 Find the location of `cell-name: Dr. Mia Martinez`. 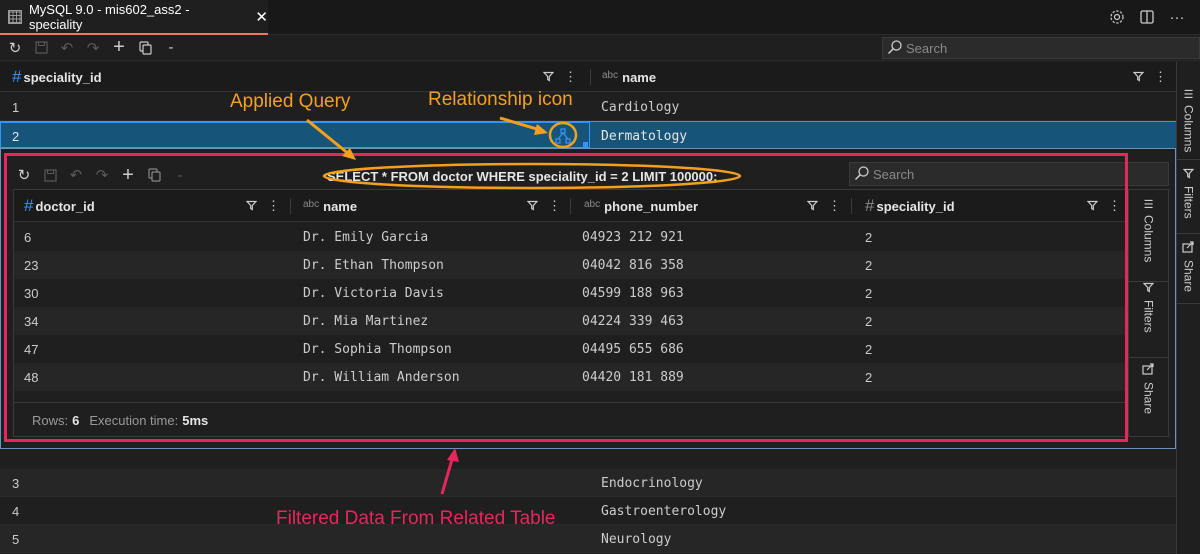

cell-name: Dr. Mia Martinez is located at coordinates (365, 321).